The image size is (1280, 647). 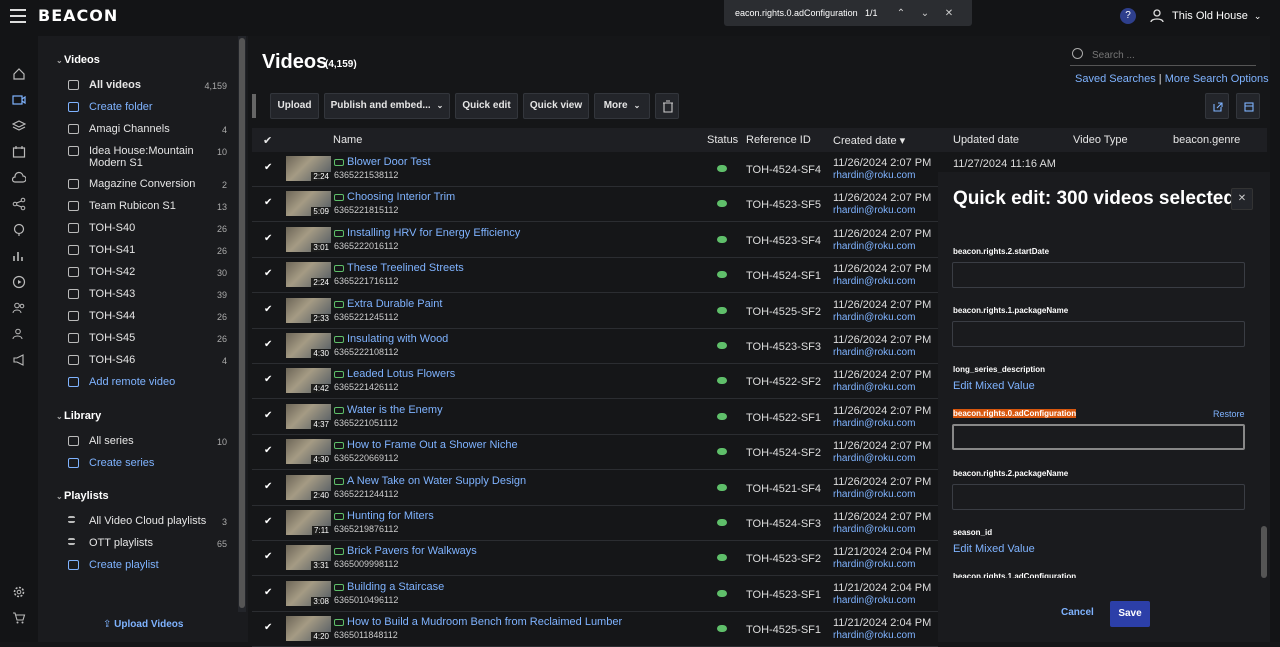 What do you see at coordinates (308, 345) in the screenshot?
I see `video-thumbnail: 4:30` at bounding box center [308, 345].